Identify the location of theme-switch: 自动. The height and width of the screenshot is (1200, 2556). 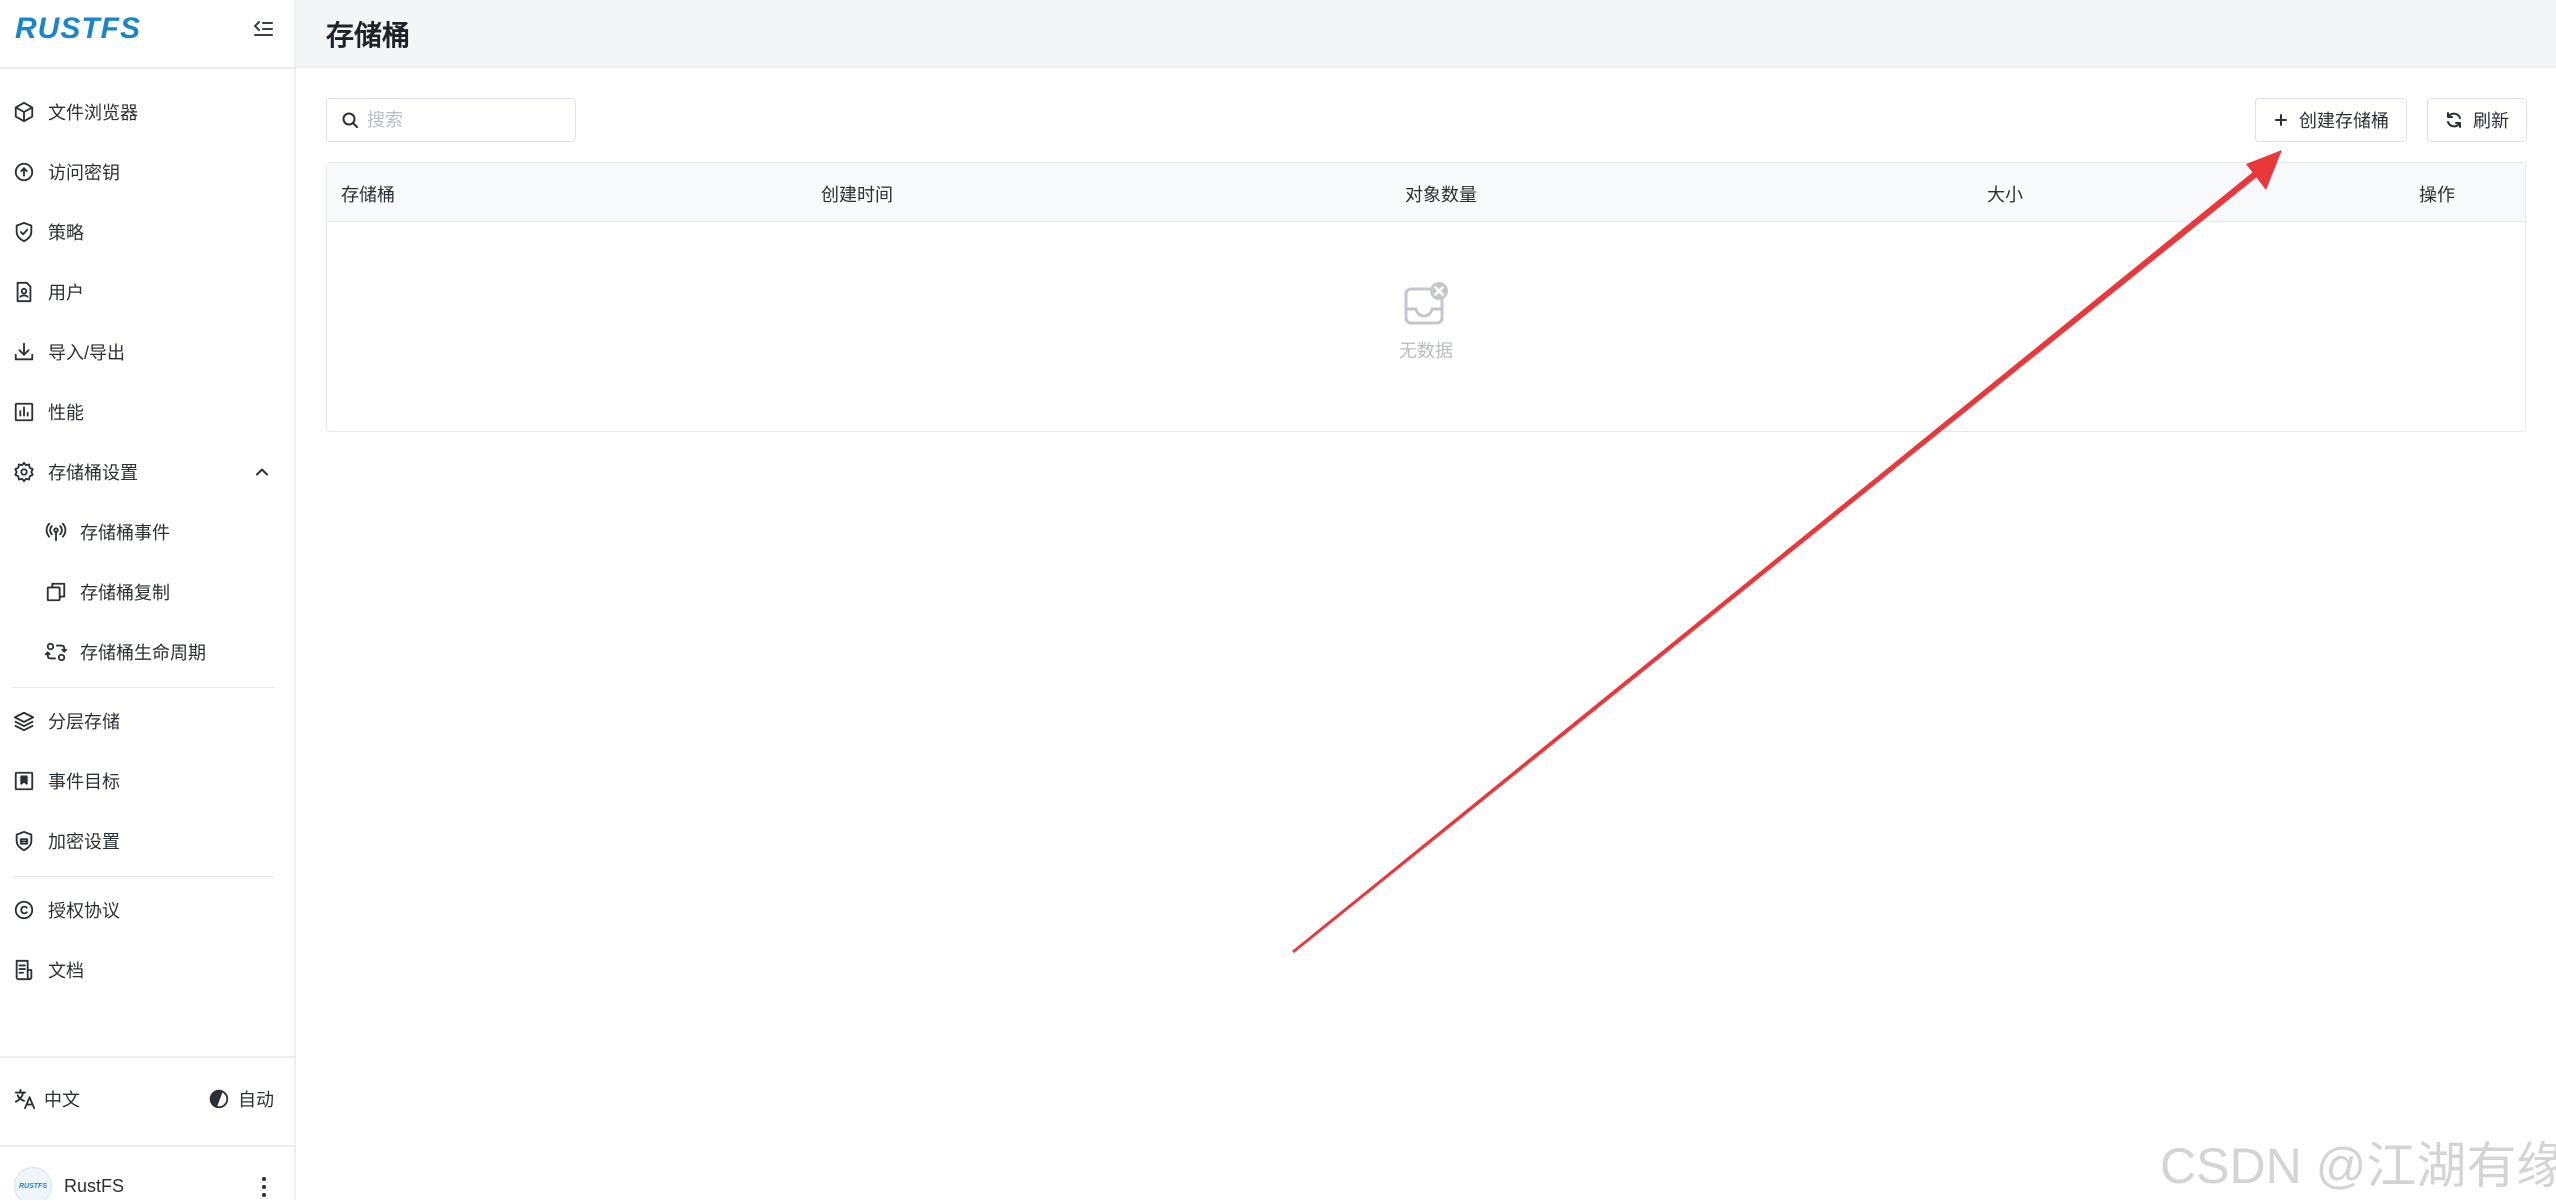
(241, 1099).